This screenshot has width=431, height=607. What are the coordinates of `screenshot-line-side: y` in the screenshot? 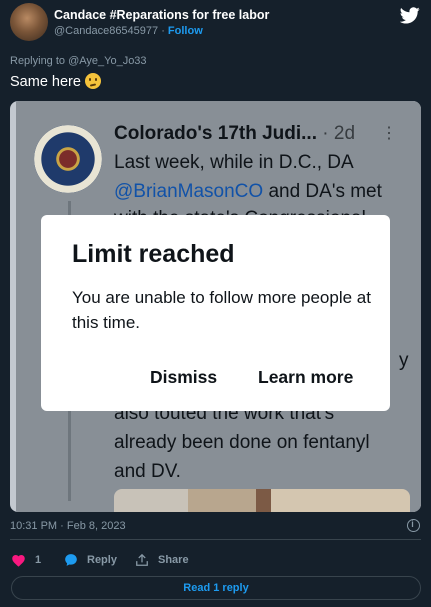 It's located at (404, 360).